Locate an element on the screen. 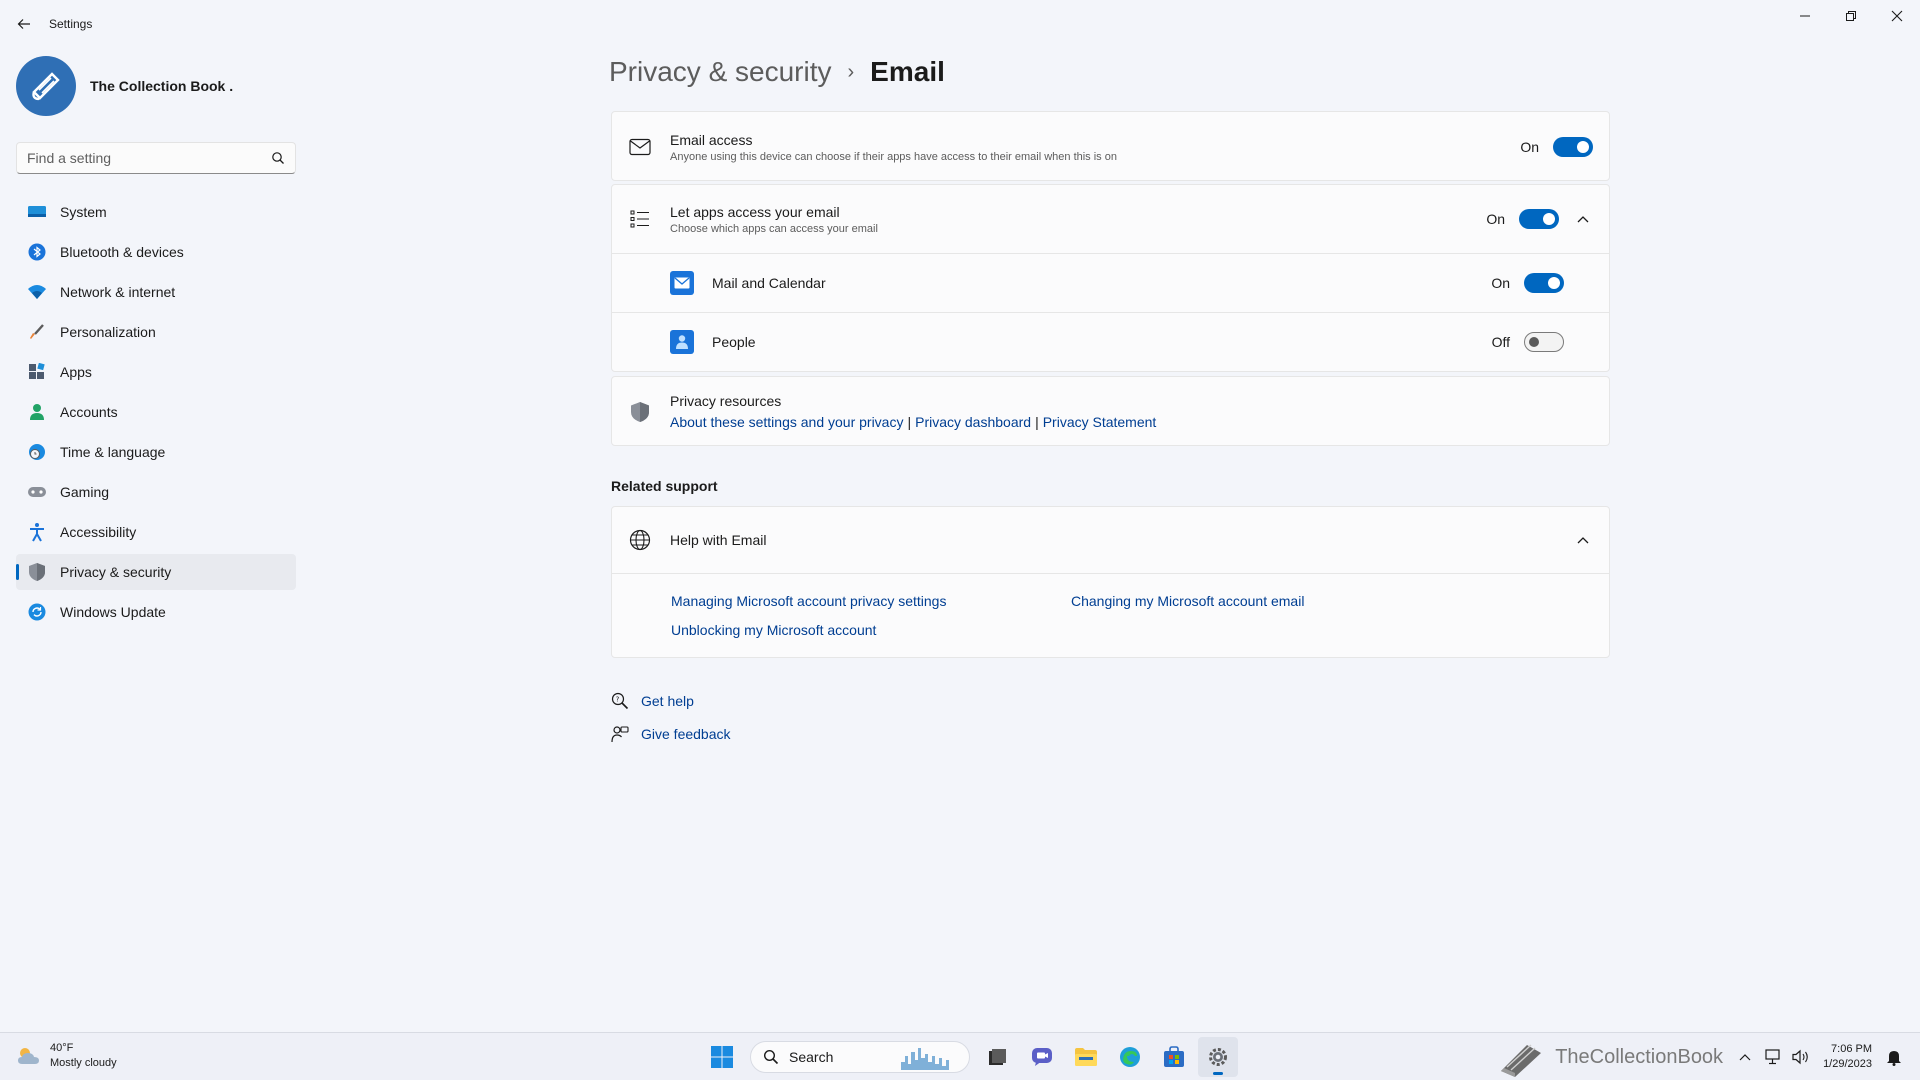 This screenshot has width=1920, height=1080. sidebar-item-time-language: Time & language is located at coordinates (156, 452).